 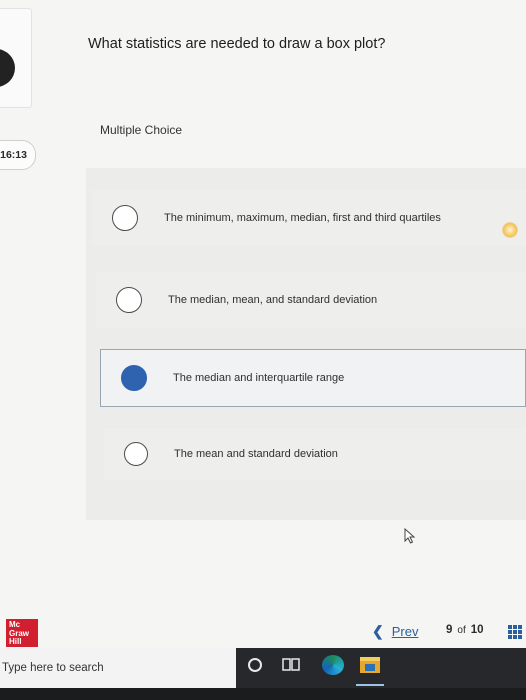 What do you see at coordinates (333, 665) in the screenshot?
I see `edge-browser-icon` at bounding box center [333, 665].